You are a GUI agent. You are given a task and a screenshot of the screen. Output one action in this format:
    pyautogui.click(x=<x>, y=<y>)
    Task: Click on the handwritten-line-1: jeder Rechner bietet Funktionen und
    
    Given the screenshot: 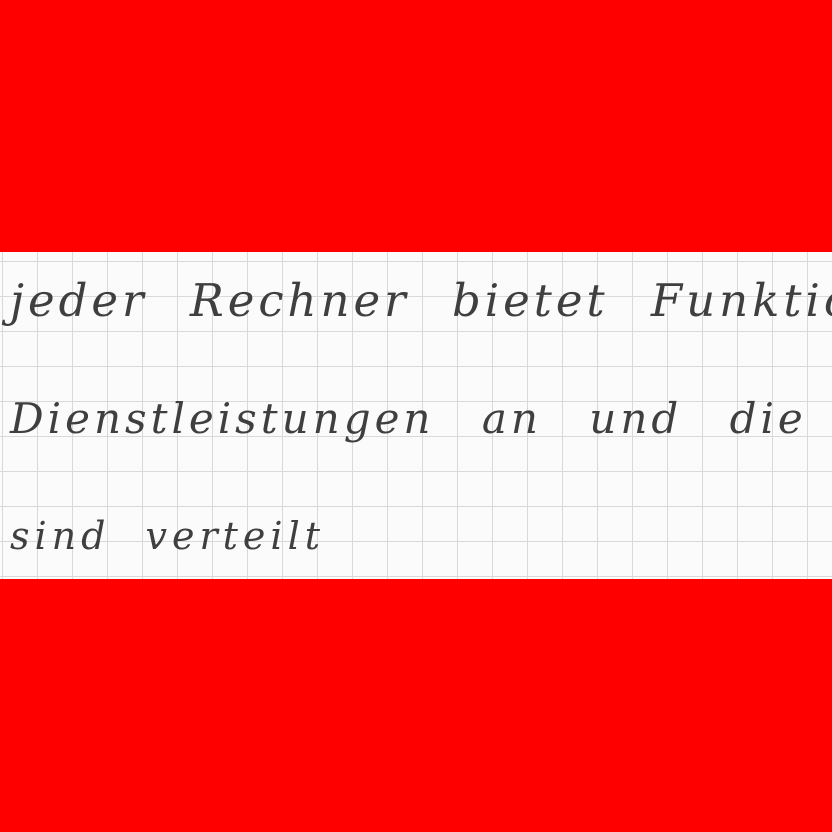 What is the action you would take?
    pyautogui.click(x=421, y=300)
    